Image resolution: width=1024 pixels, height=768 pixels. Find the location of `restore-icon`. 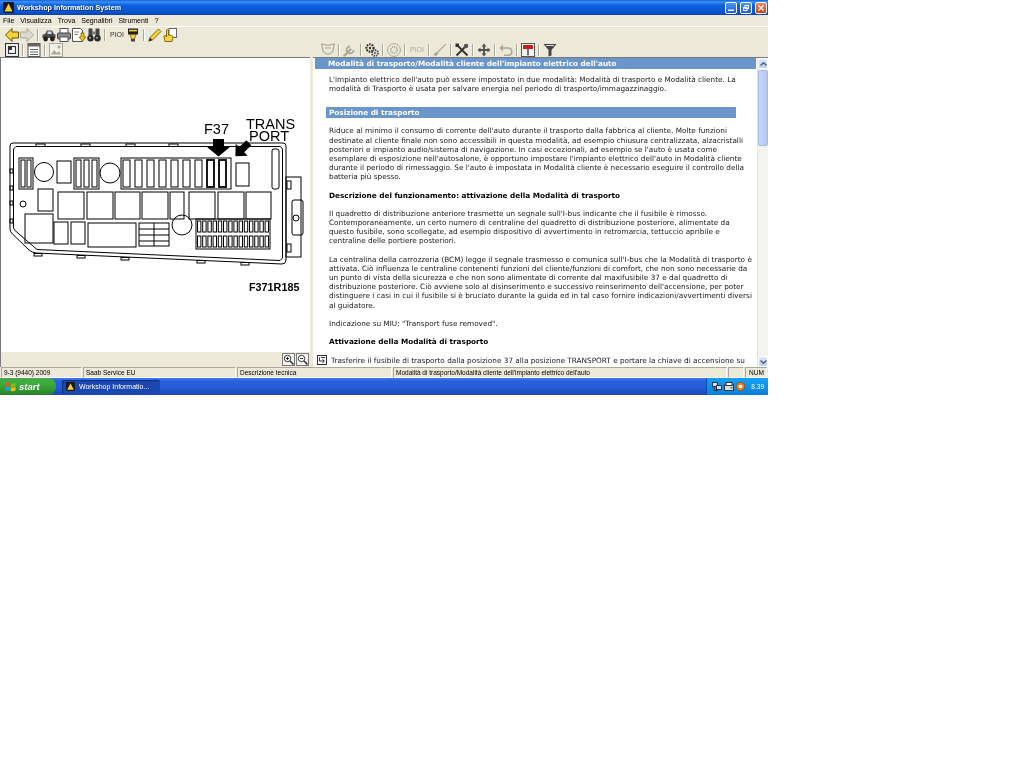

restore-icon is located at coordinates (746, 7).